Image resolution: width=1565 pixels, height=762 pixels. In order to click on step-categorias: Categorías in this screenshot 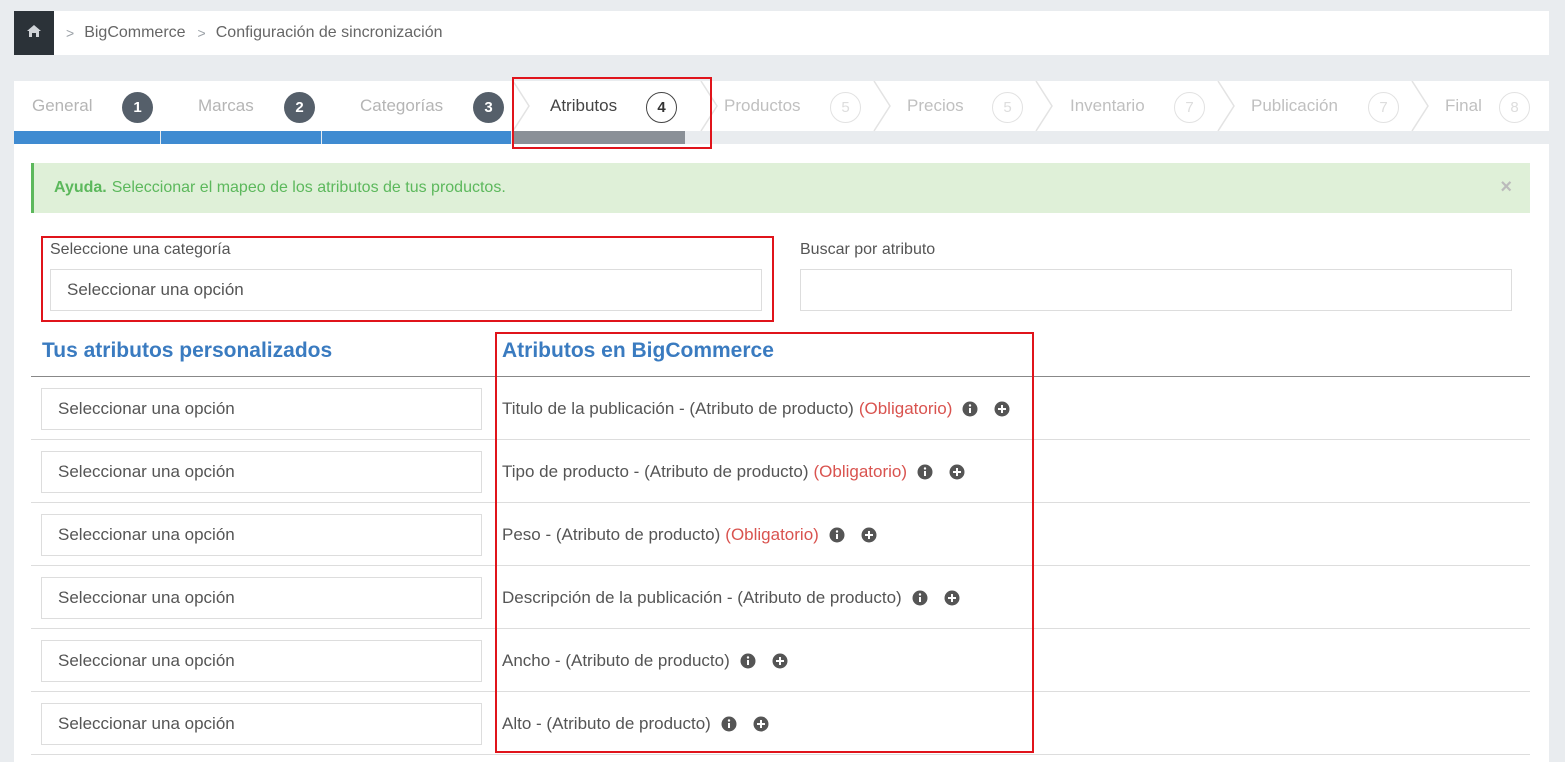, I will do `click(401, 106)`.